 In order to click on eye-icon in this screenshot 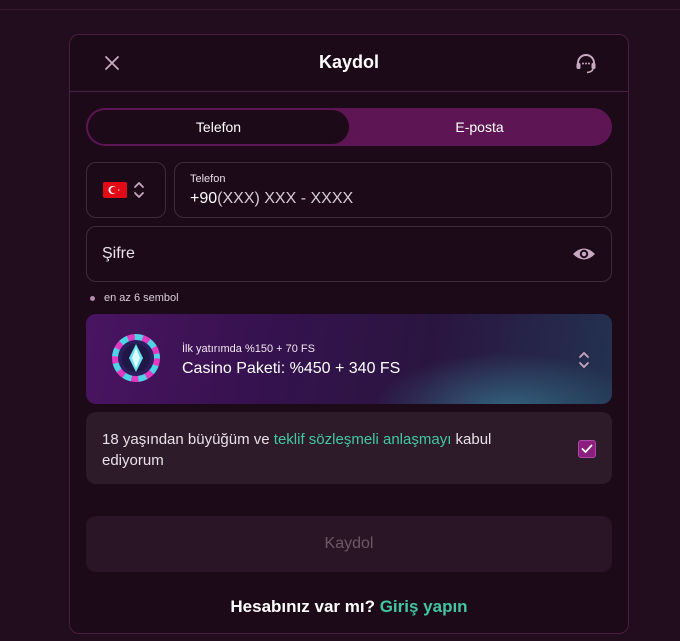, I will do `click(584, 254)`.